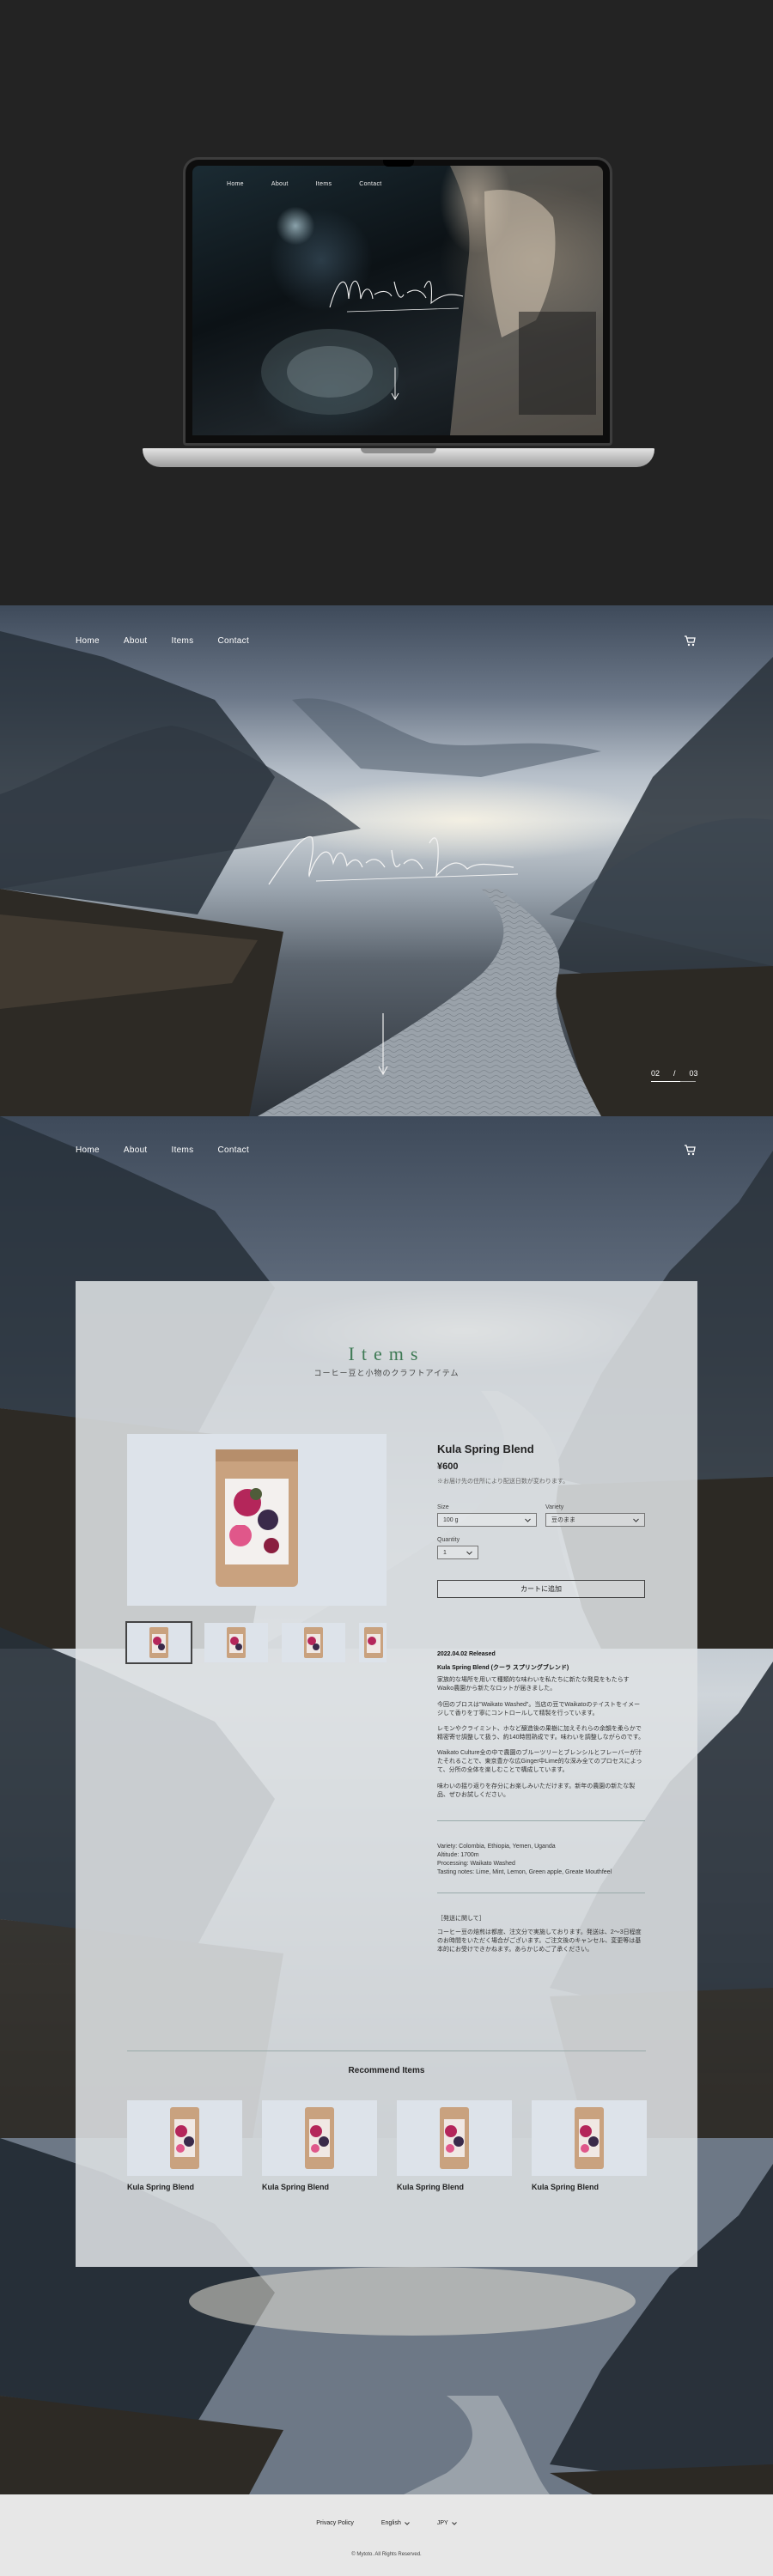  I want to click on currency-select: JPY, so click(447, 2523).